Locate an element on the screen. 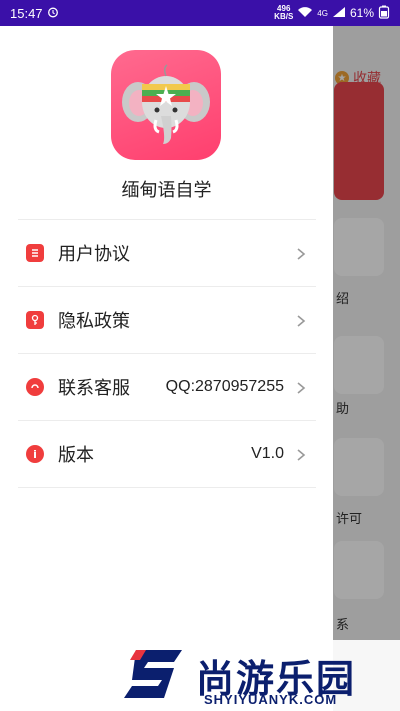 The width and height of the screenshot is (400, 711). watermark: 尚游乐园 SHYIYUANYK.COM is located at coordinates (200, 675).